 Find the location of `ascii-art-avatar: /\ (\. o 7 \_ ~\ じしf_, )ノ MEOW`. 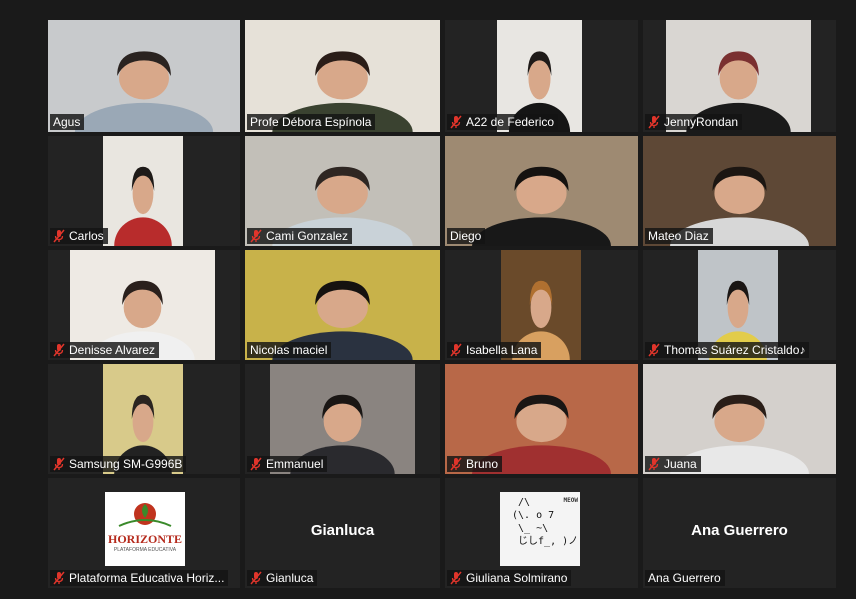

ascii-art-avatar: /\ (\. o 7 \_ ~\ じしf_, )ノ MEOW is located at coordinates (540, 529).